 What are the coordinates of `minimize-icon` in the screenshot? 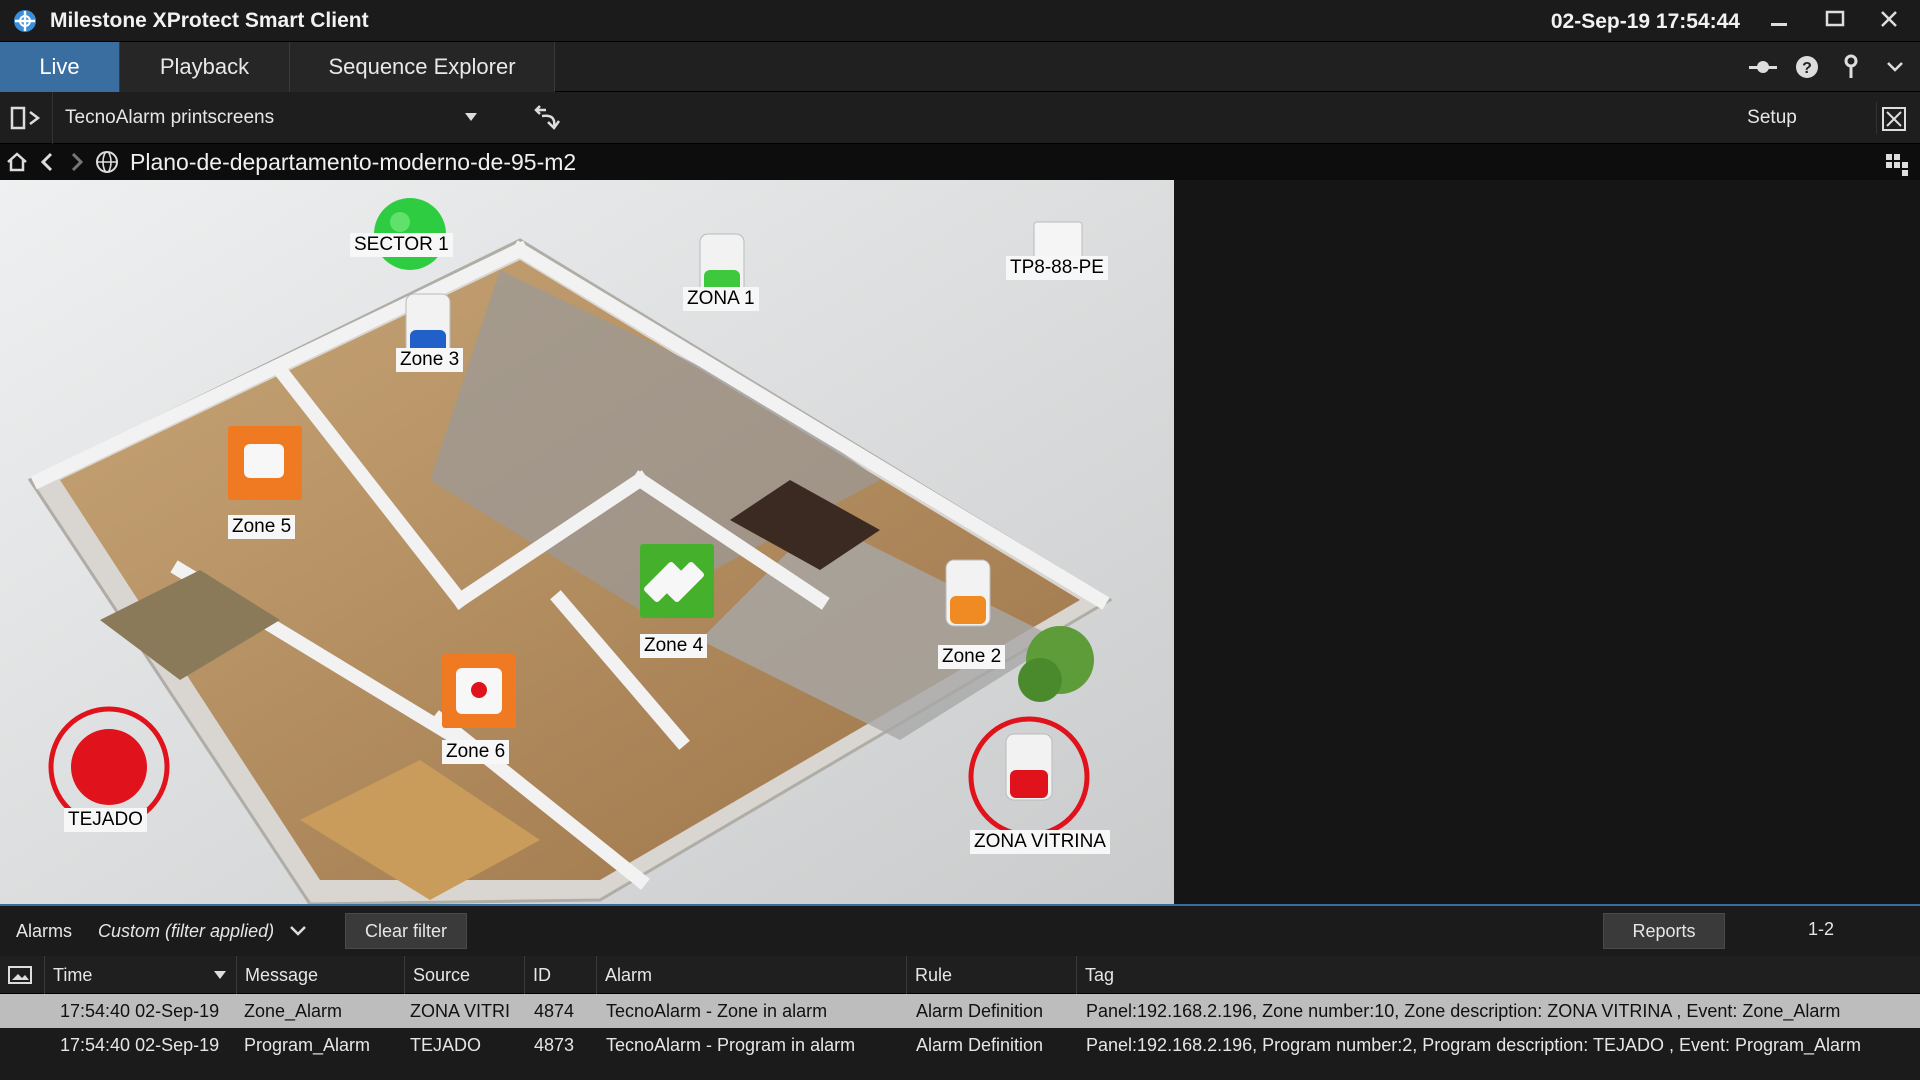 It's located at (1779, 24).